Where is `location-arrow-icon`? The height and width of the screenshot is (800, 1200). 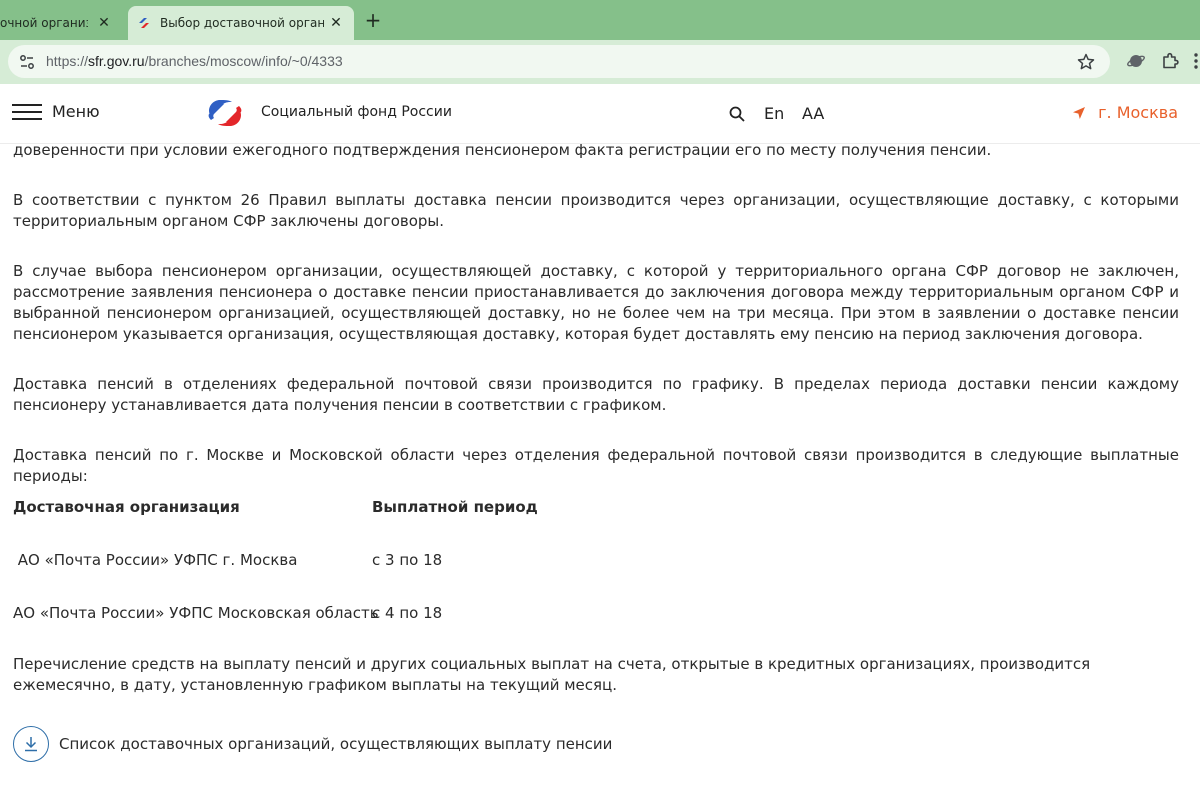 location-arrow-icon is located at coordinates (1079, 112).